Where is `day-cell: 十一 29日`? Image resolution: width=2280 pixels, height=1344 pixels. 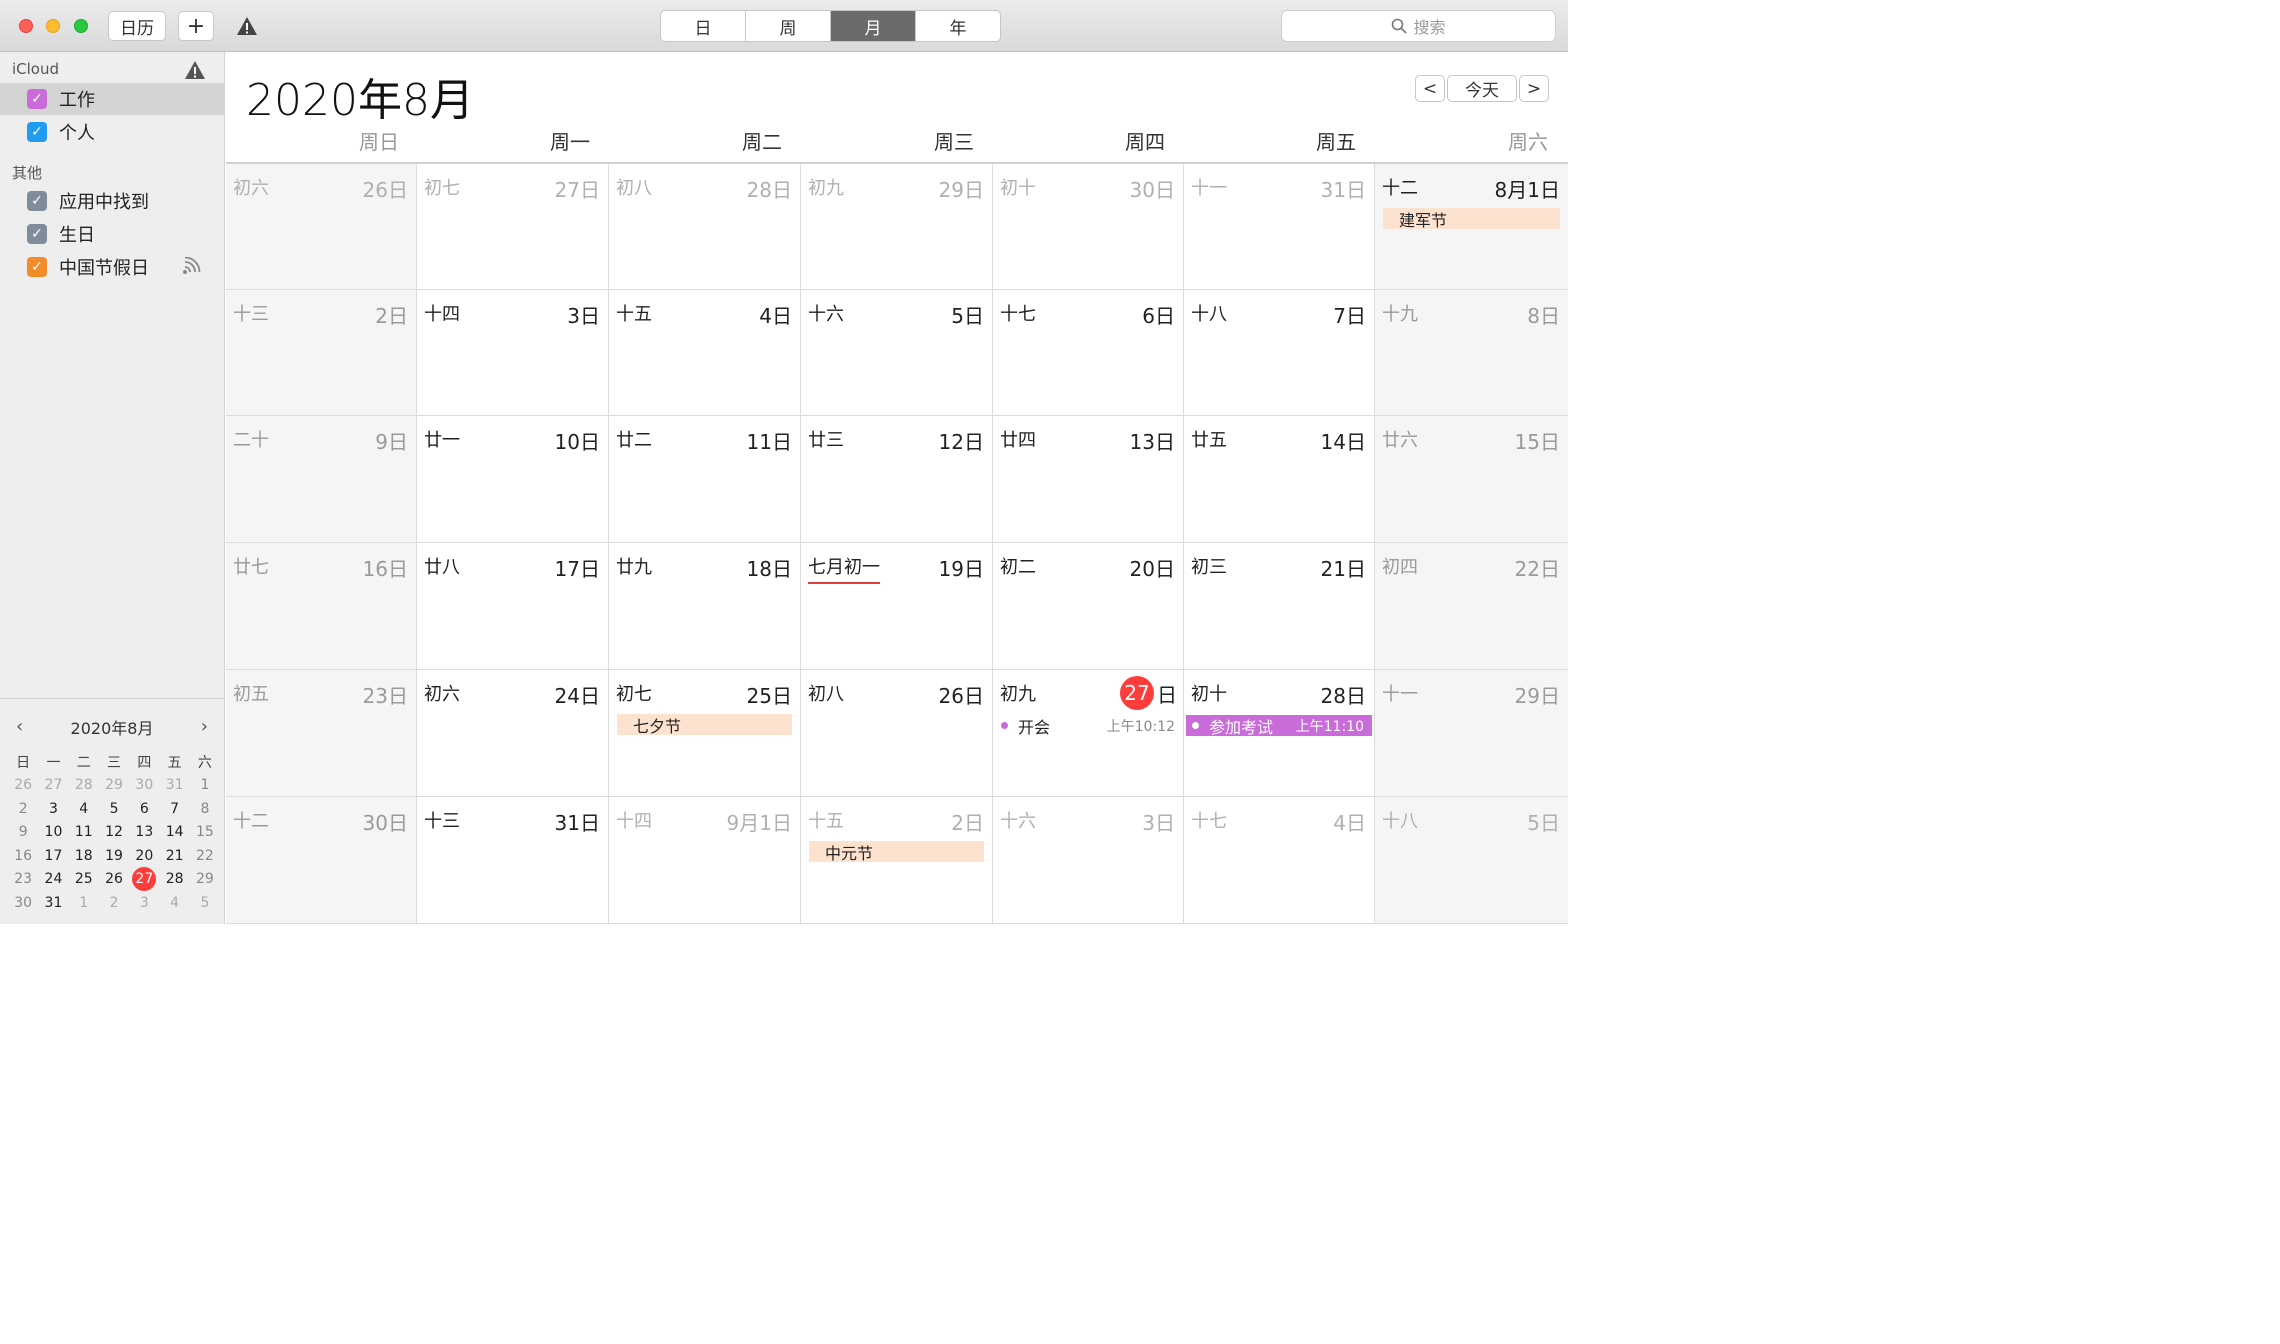 day-cell: 十一 29日 is located at coordinates (1471, 733).